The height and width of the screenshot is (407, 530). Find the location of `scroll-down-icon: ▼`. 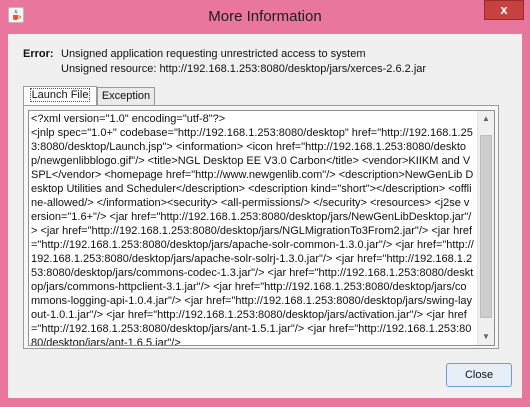

scroll-down-icon: ▼ is located at coordinates (486, 337).